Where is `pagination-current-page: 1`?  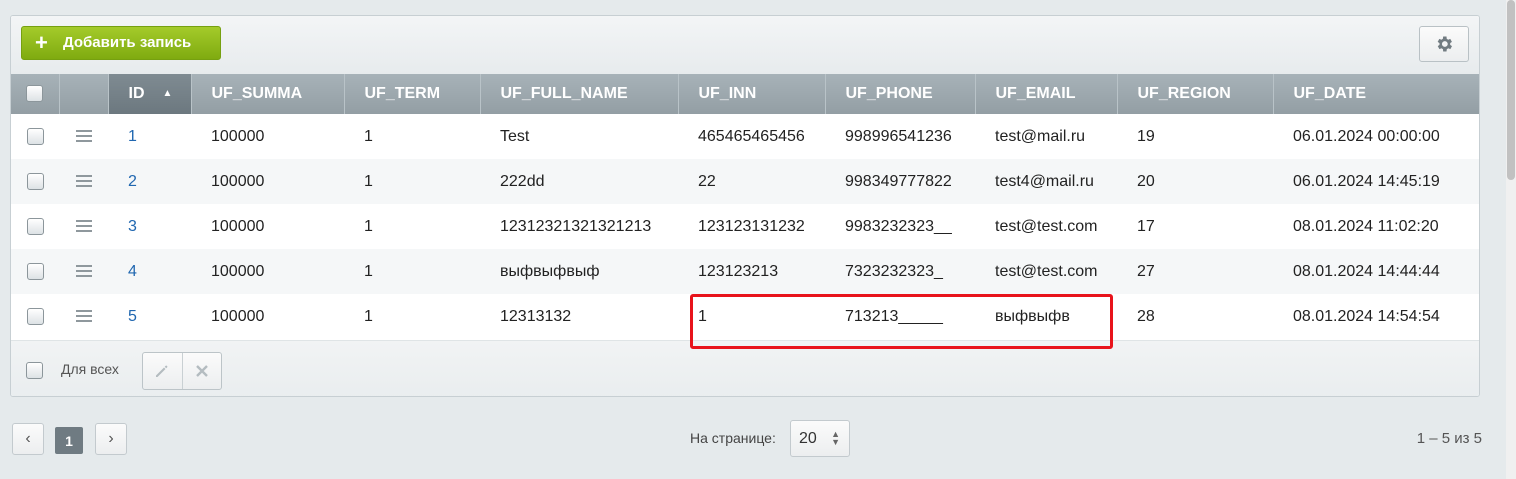 pagination-current-page: 1 is located at coordinates (69, 440).